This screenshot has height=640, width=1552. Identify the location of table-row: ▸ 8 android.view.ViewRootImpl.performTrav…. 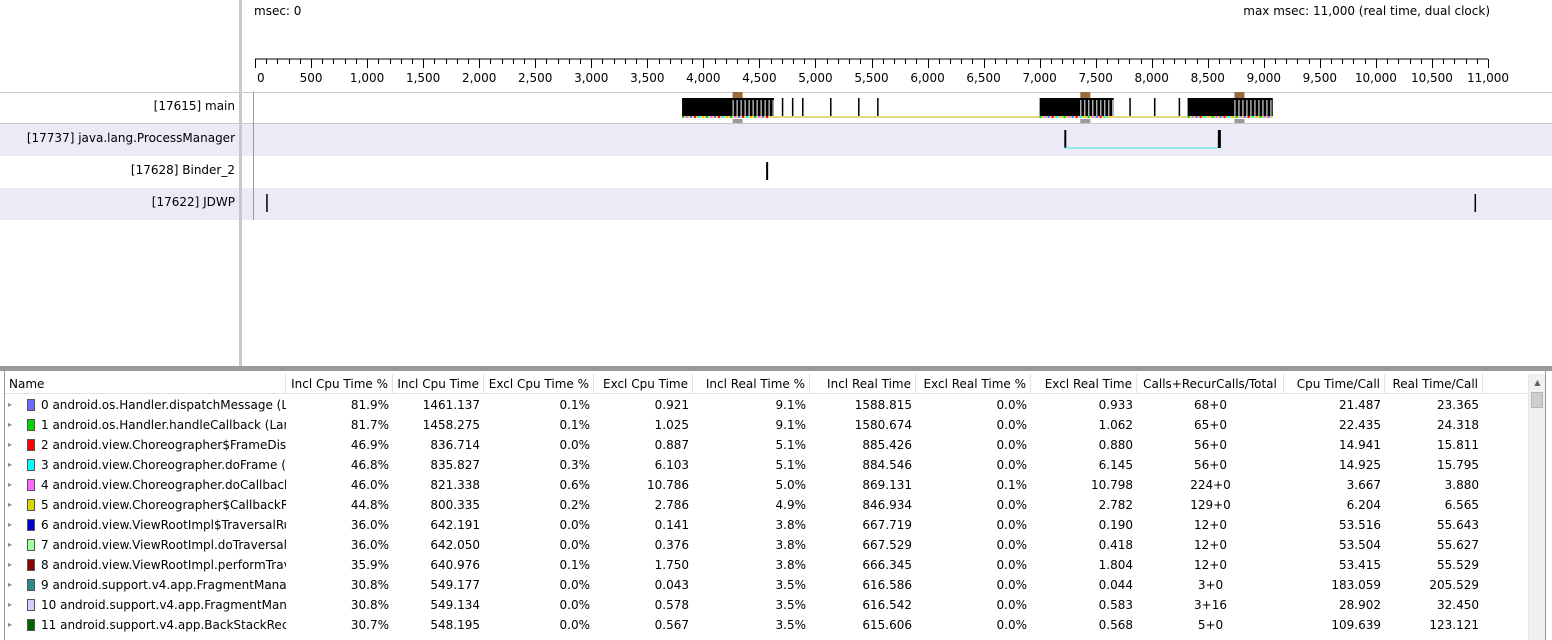
(766, 565).